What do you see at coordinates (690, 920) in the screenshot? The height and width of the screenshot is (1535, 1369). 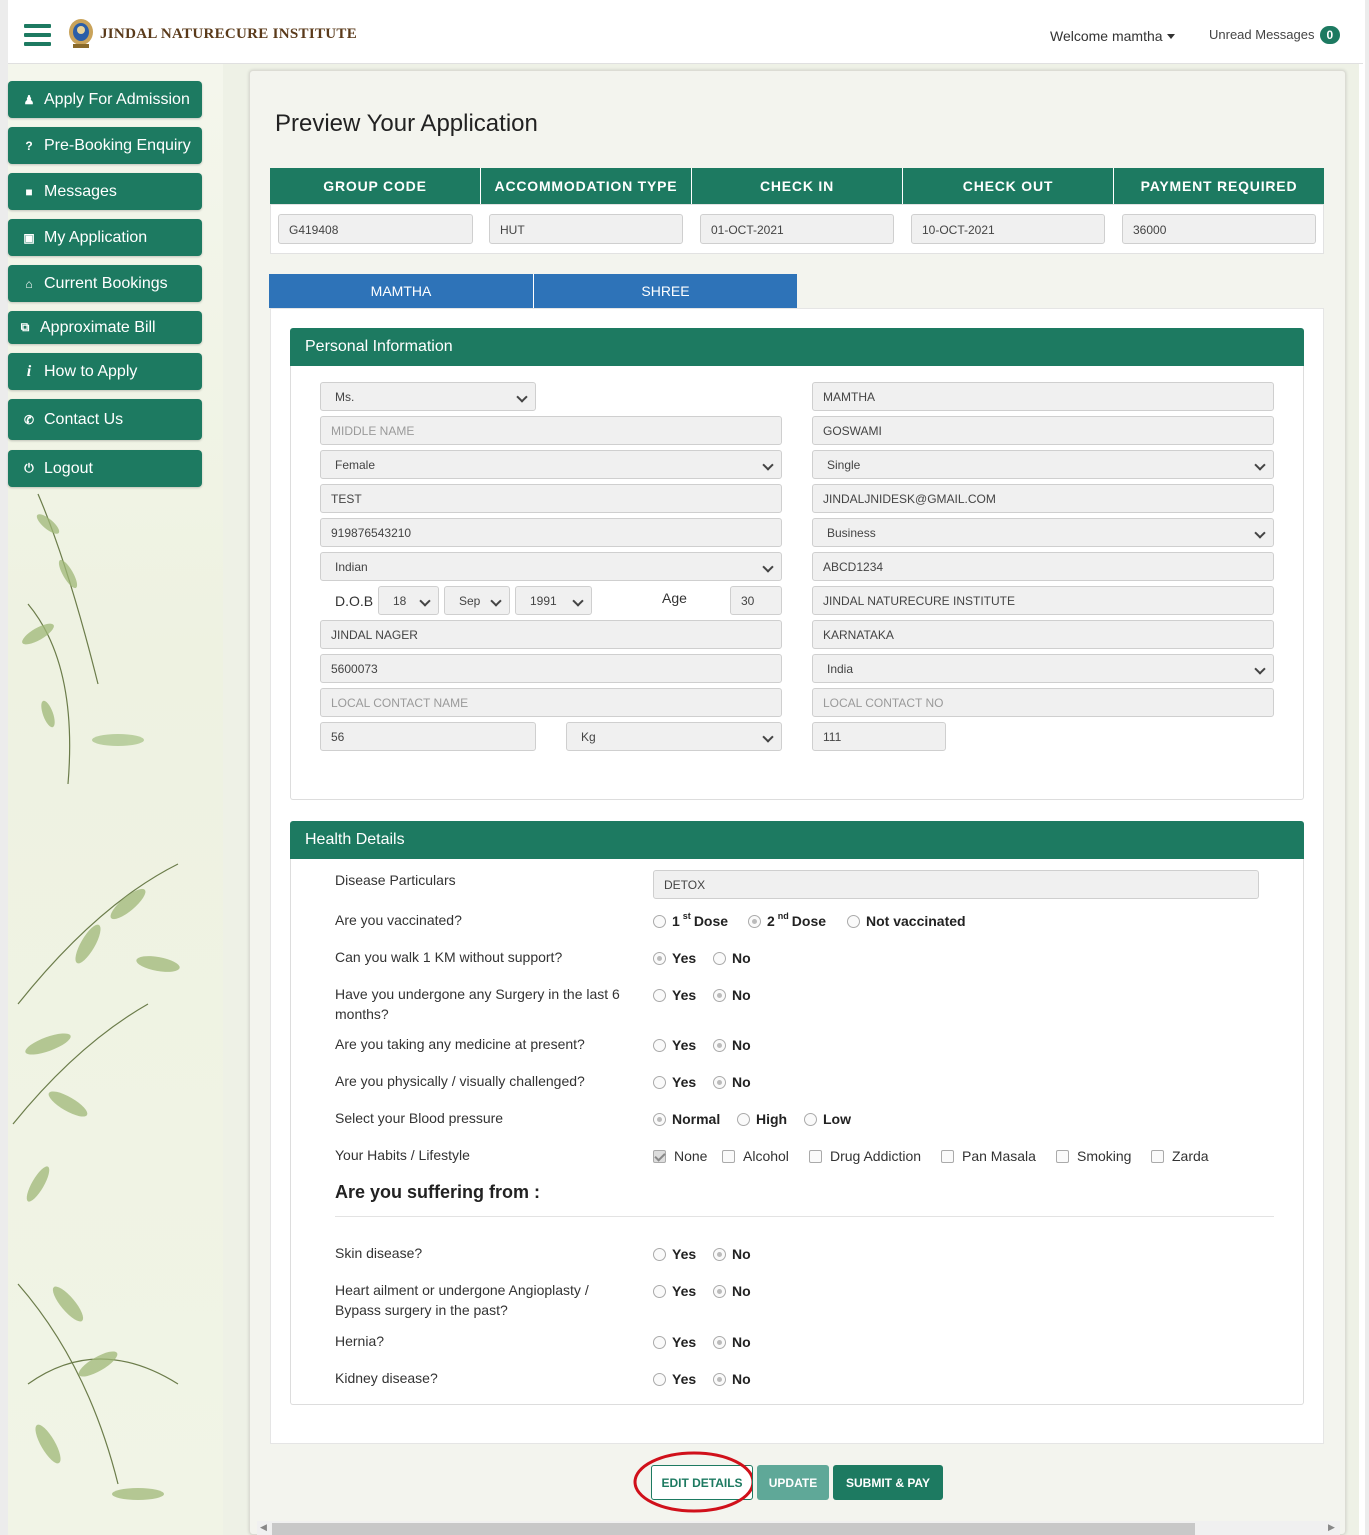 I see `vaccine-dose1-radio: 1st Dose` at bounding box center [690, 920].